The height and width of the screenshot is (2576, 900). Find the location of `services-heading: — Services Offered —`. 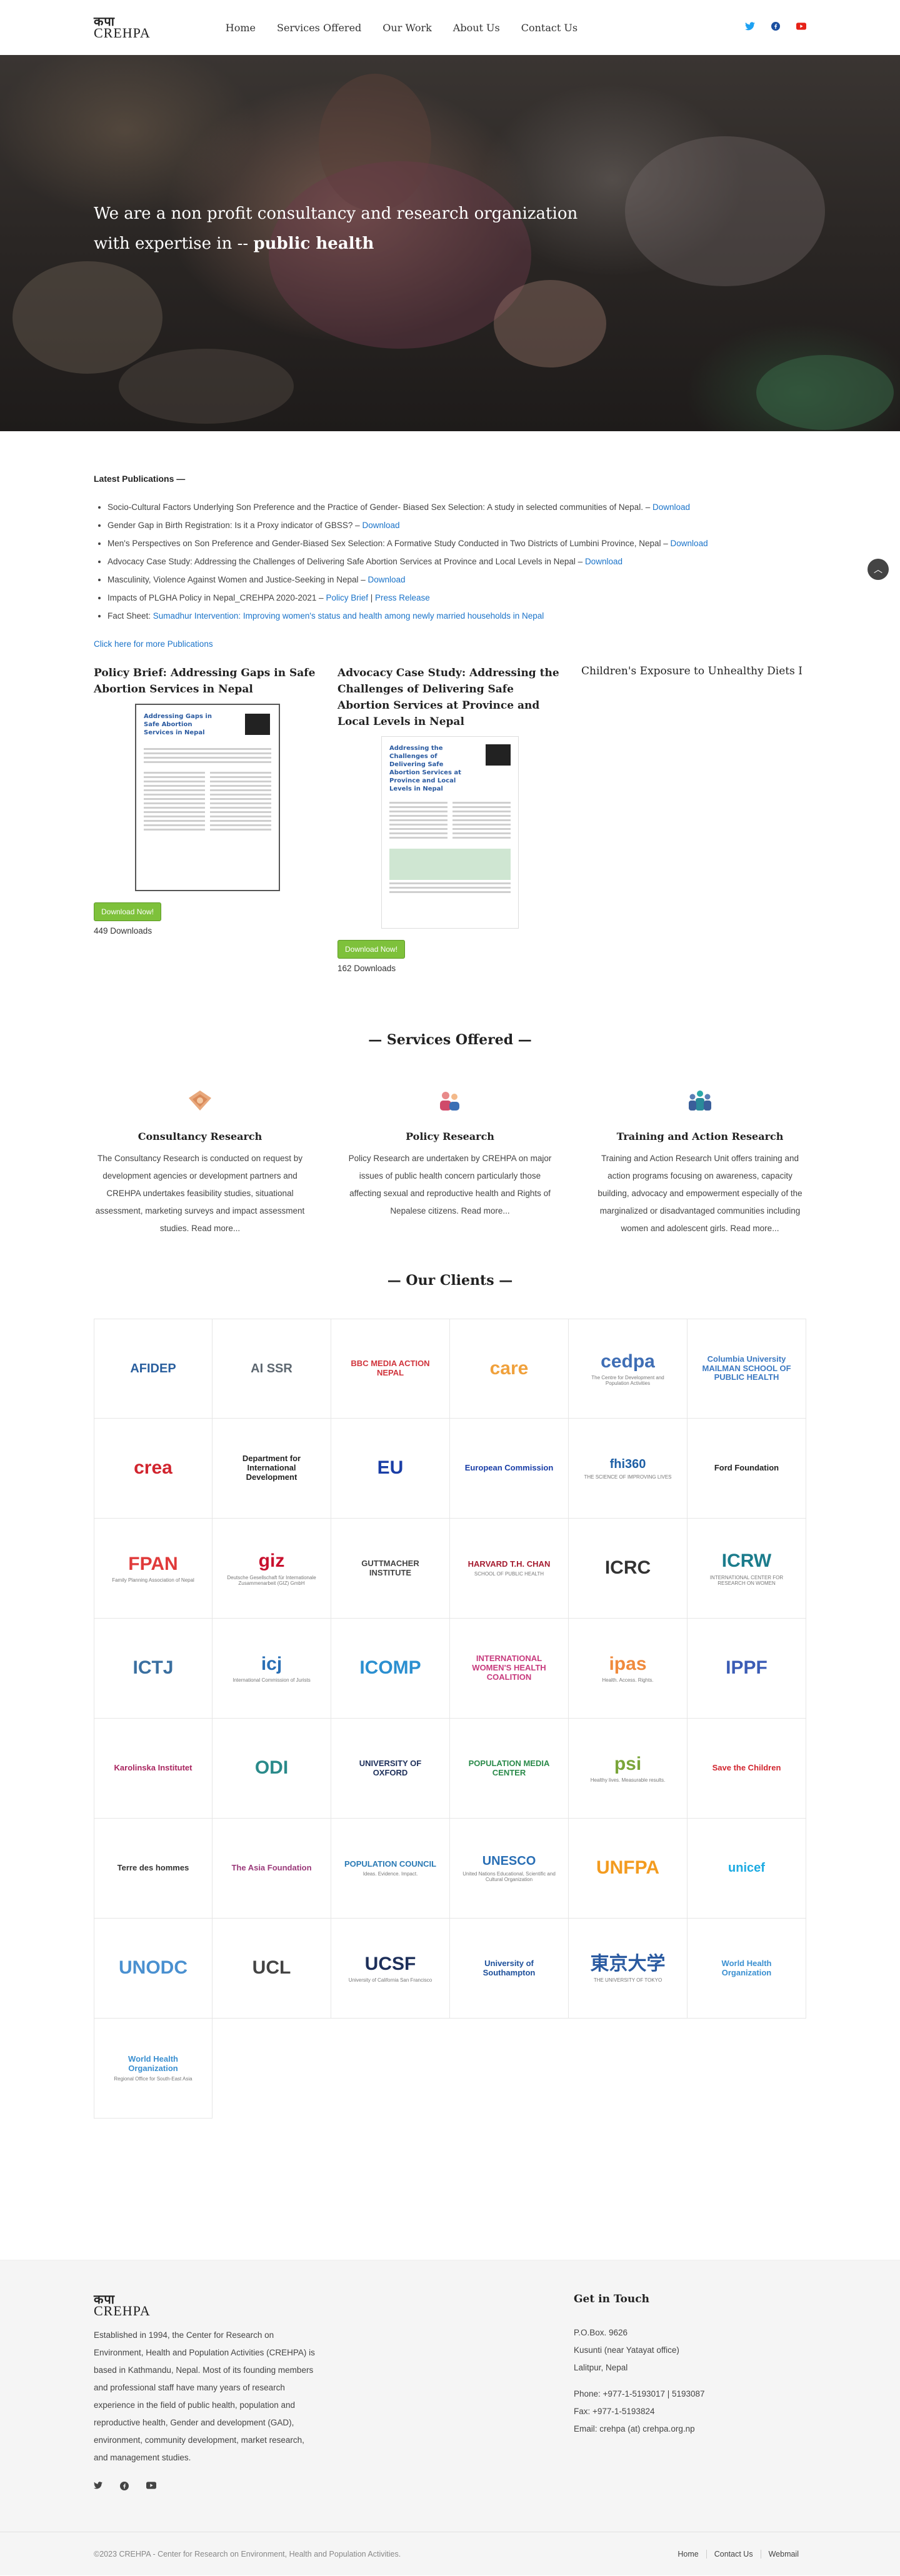

services-heading: — Services Offered — is located at coordinates (450, 1040).